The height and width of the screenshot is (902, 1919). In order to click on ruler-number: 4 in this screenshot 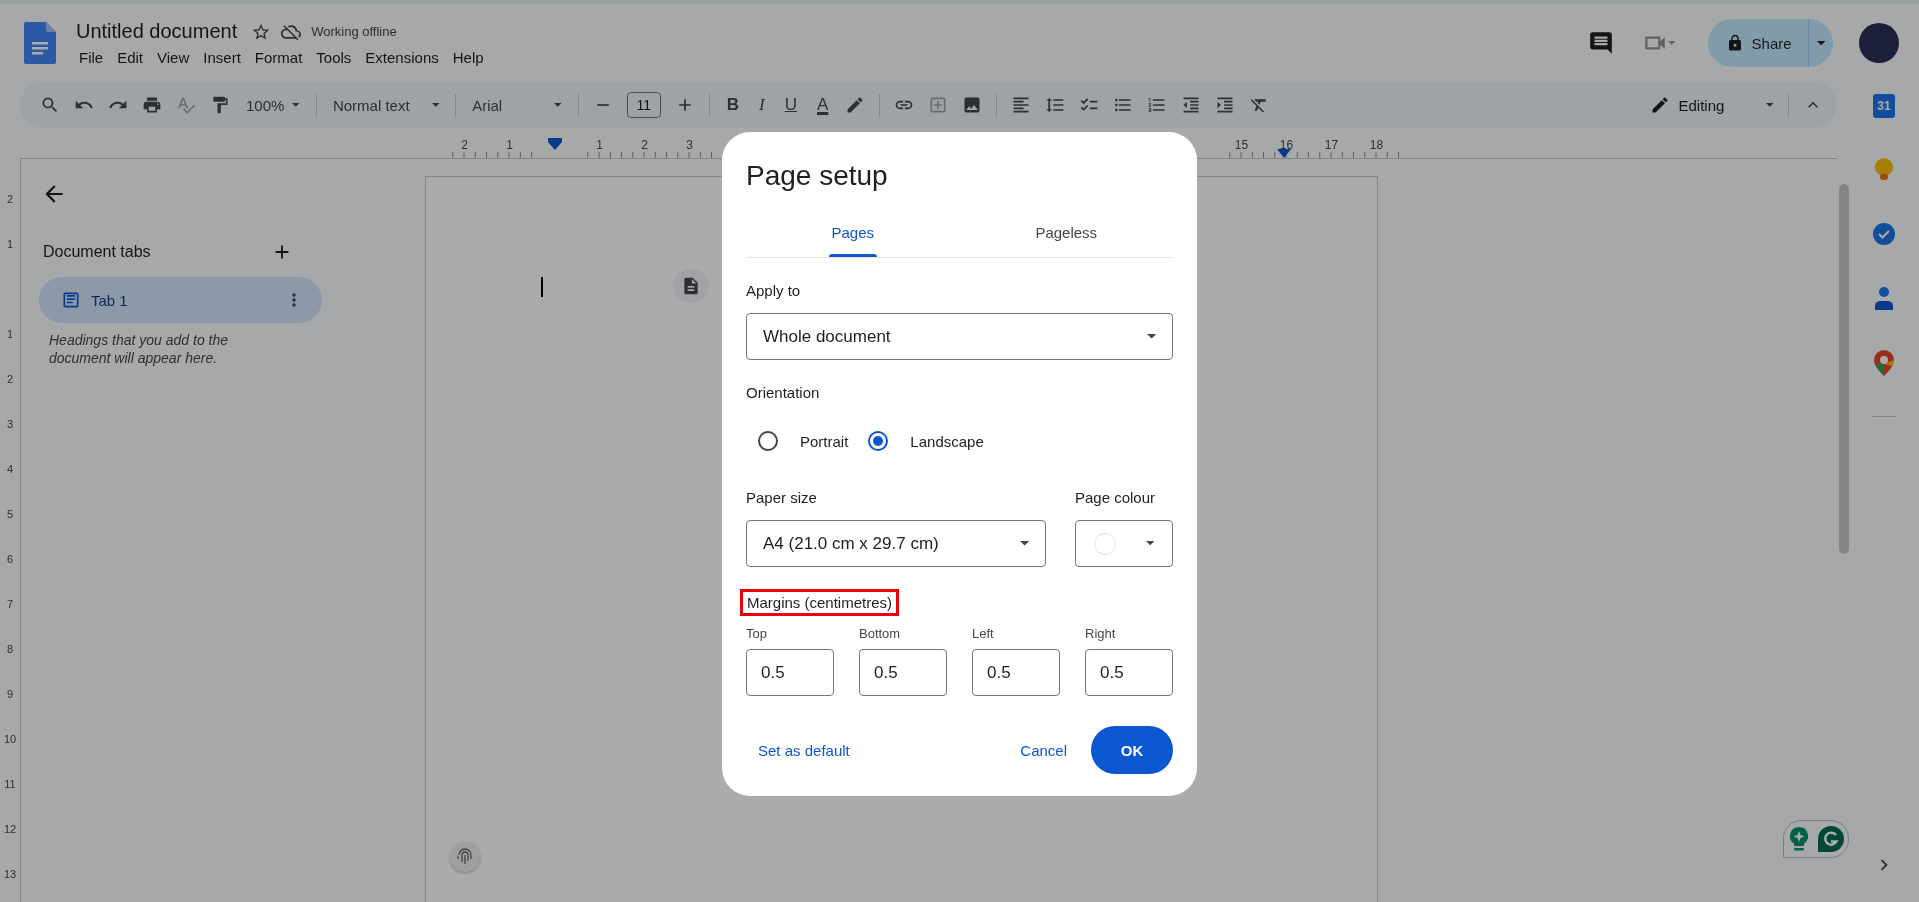, I will do `click(10, 469)`.